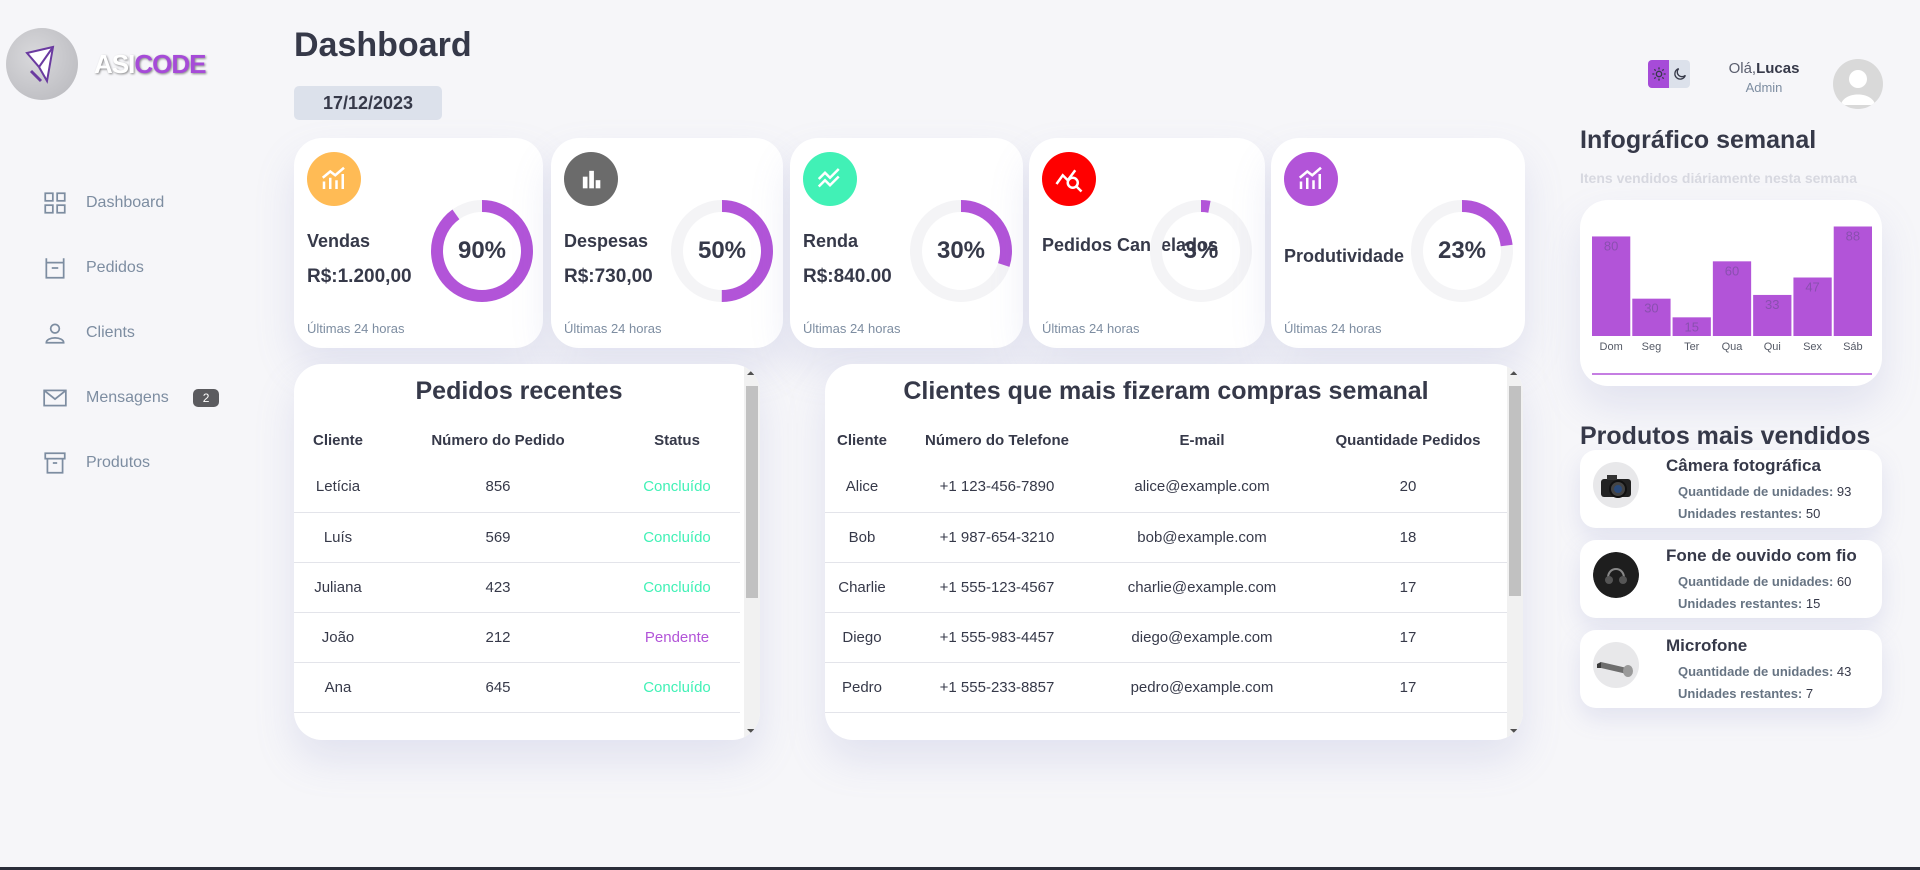 This screenshot has width=1920, height=870. What do you see at coordinates (498, 687) in the screenshot?
I see `cell-order: 645` at bounding box center [498, 687].